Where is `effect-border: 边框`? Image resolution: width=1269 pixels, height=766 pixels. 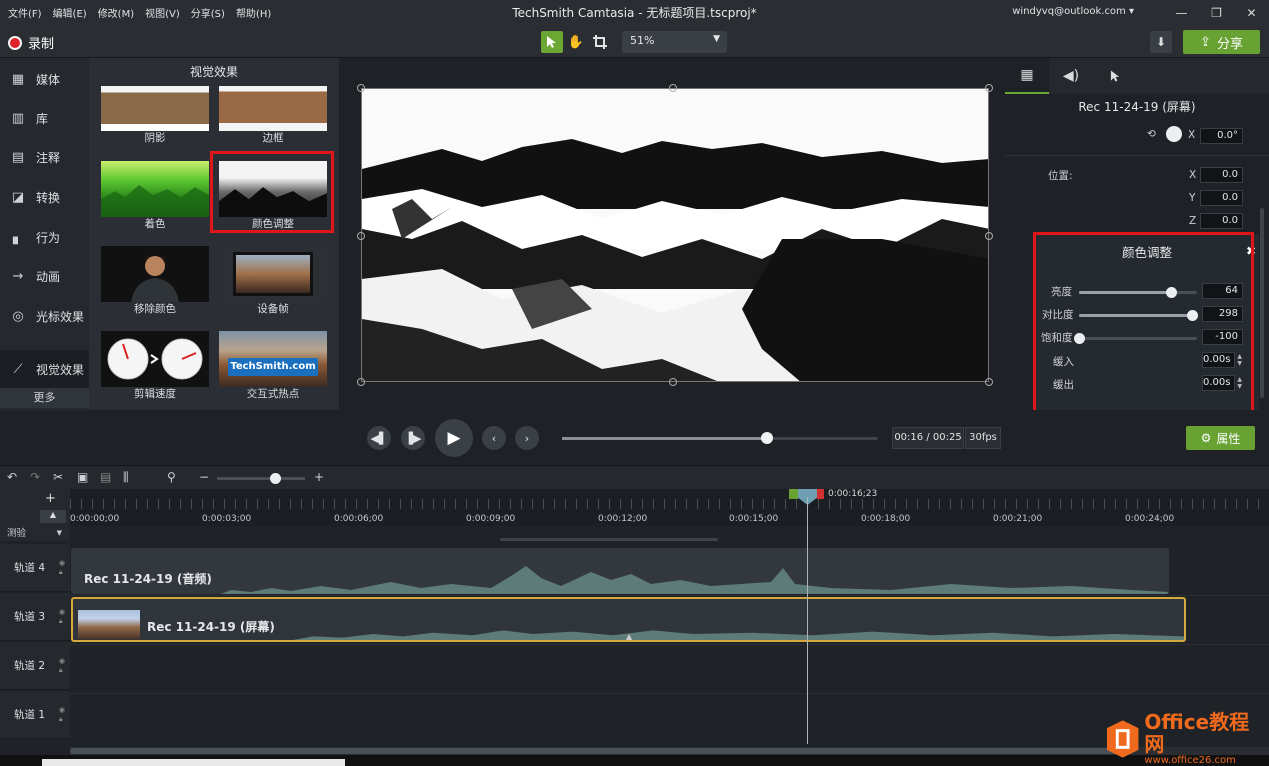
effect-border: 边框 is located at coordinates (273, 115).